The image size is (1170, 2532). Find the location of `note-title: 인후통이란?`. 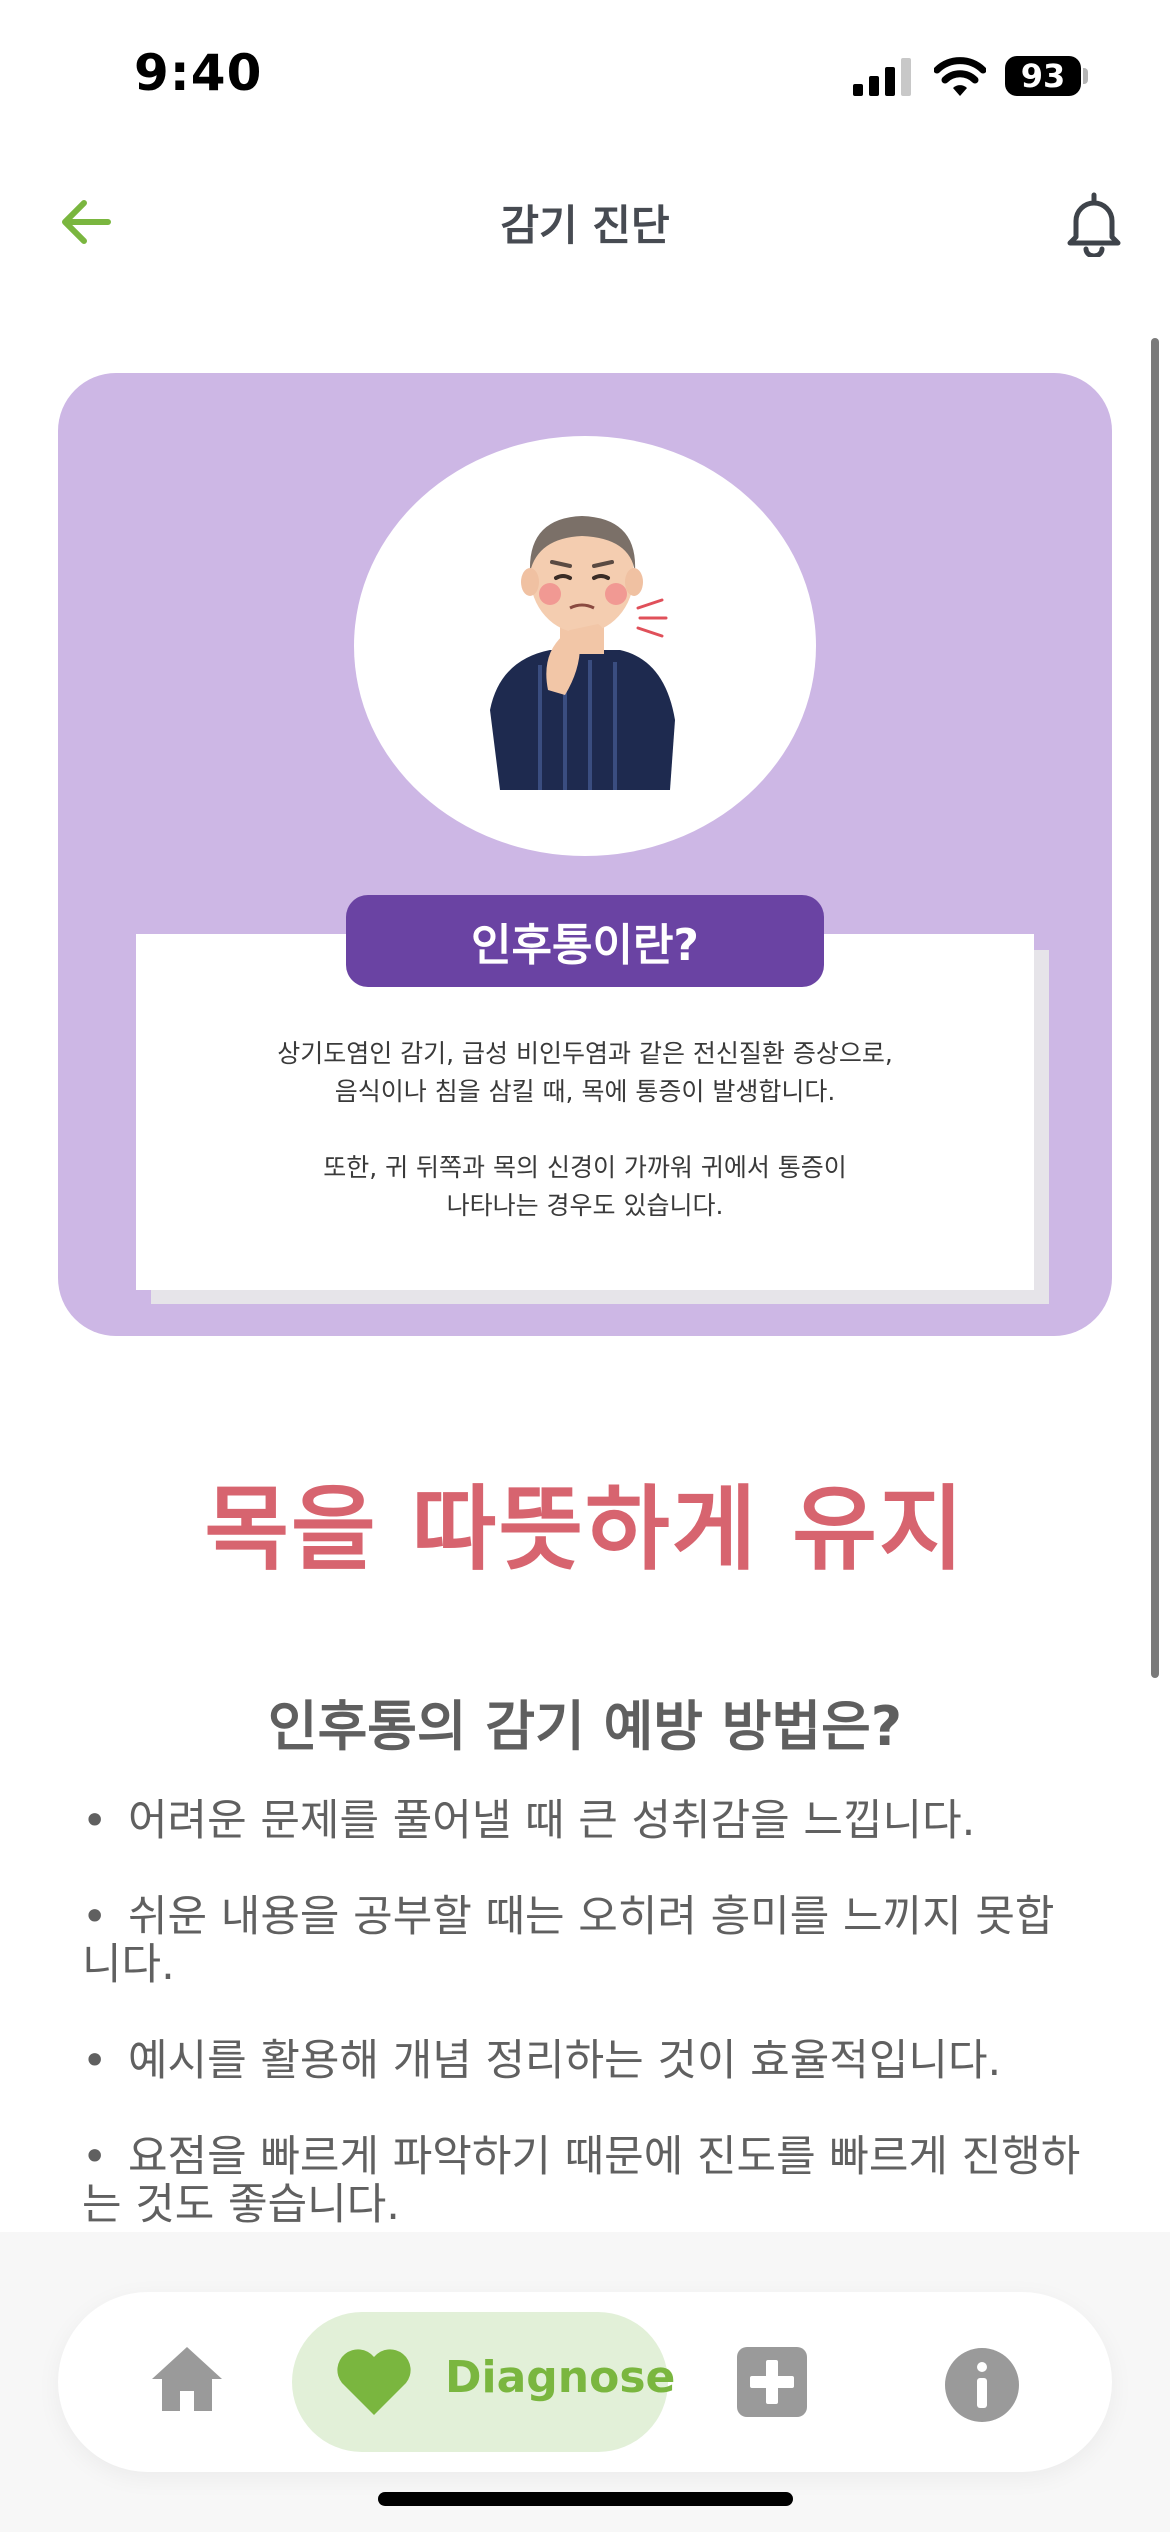

note-title: 인후통이란? is located at coordinates (585, 945).